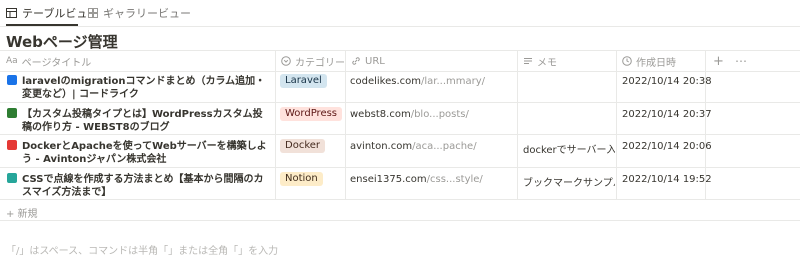 This screenshot has width=800, height=257. What do you see at coordinates (569, 181) in the screenshot?
I see `row-memo: ブックマークサンプル` at bounding box center [569, 181].